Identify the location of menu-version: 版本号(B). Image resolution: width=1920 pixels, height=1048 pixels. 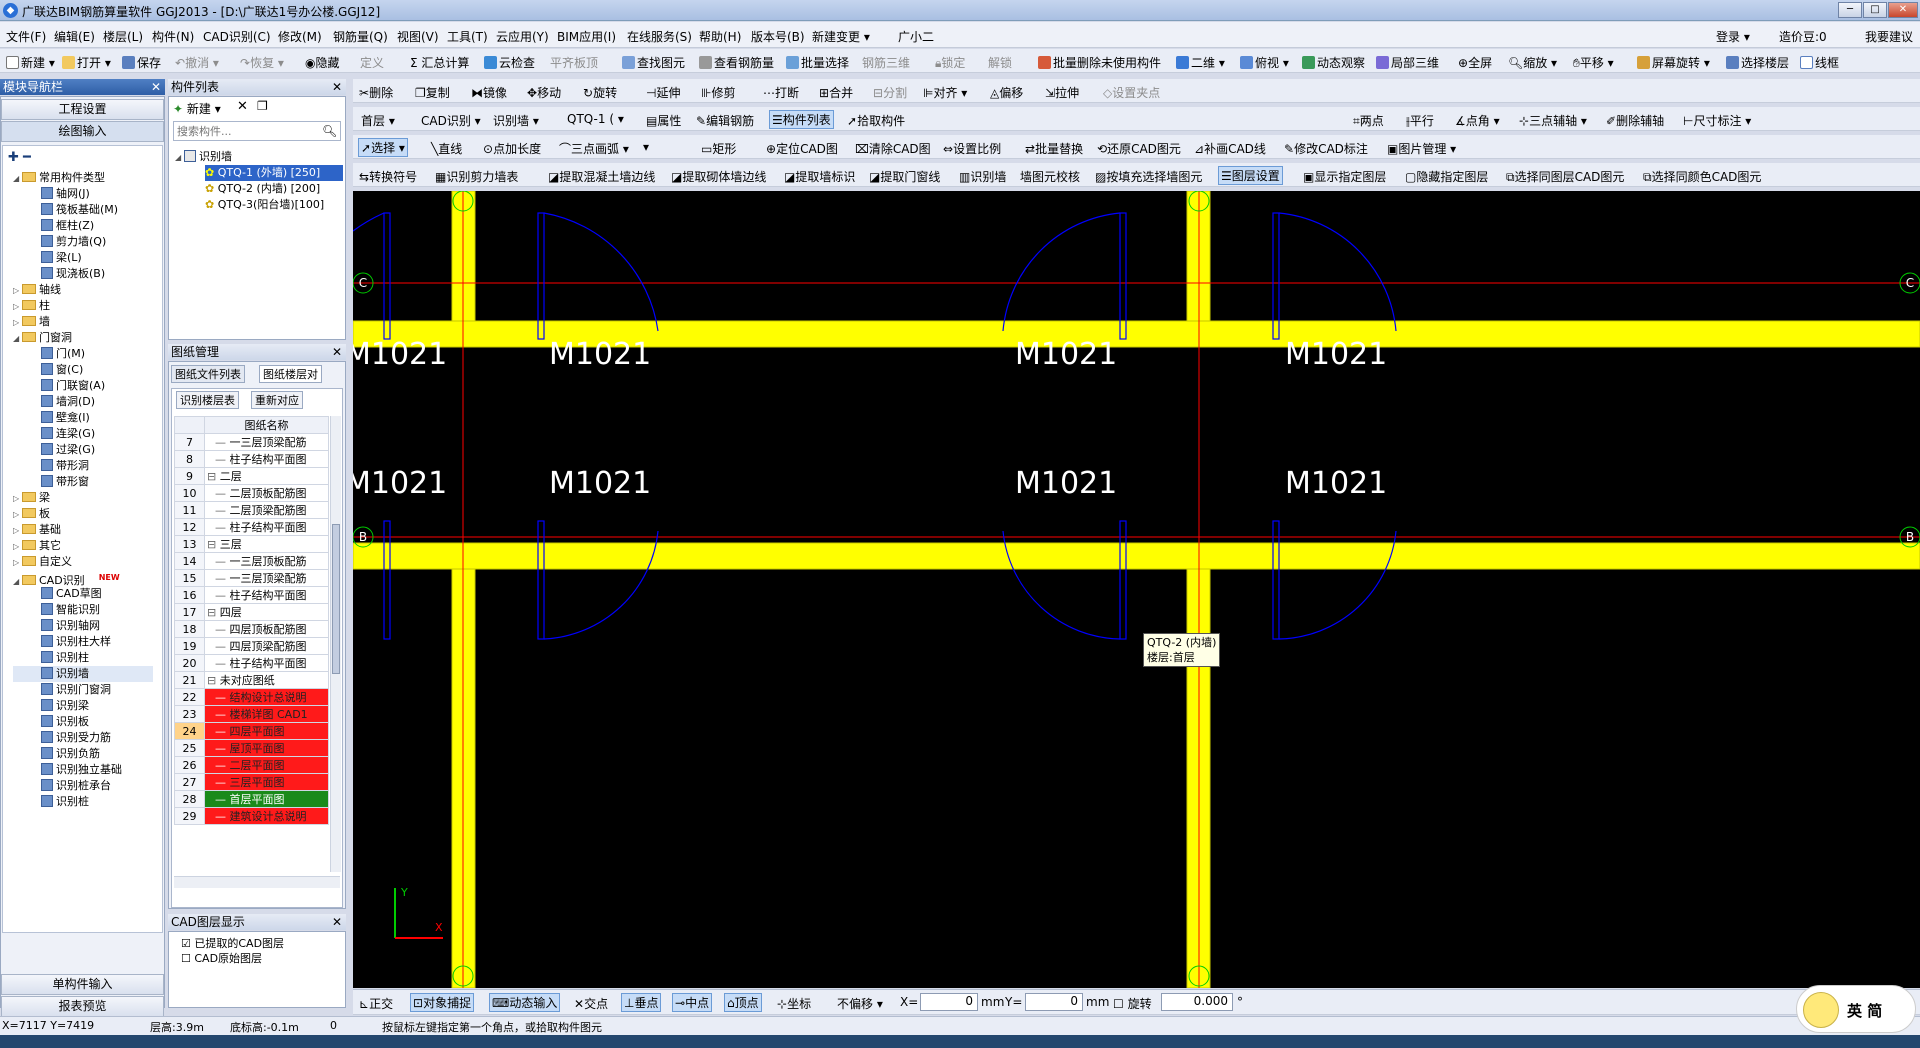
(778, 36).